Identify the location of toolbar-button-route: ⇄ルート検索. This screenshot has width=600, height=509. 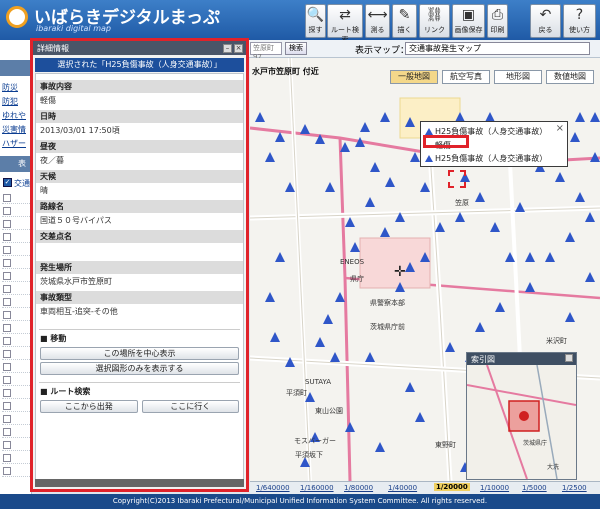
(345, 24).